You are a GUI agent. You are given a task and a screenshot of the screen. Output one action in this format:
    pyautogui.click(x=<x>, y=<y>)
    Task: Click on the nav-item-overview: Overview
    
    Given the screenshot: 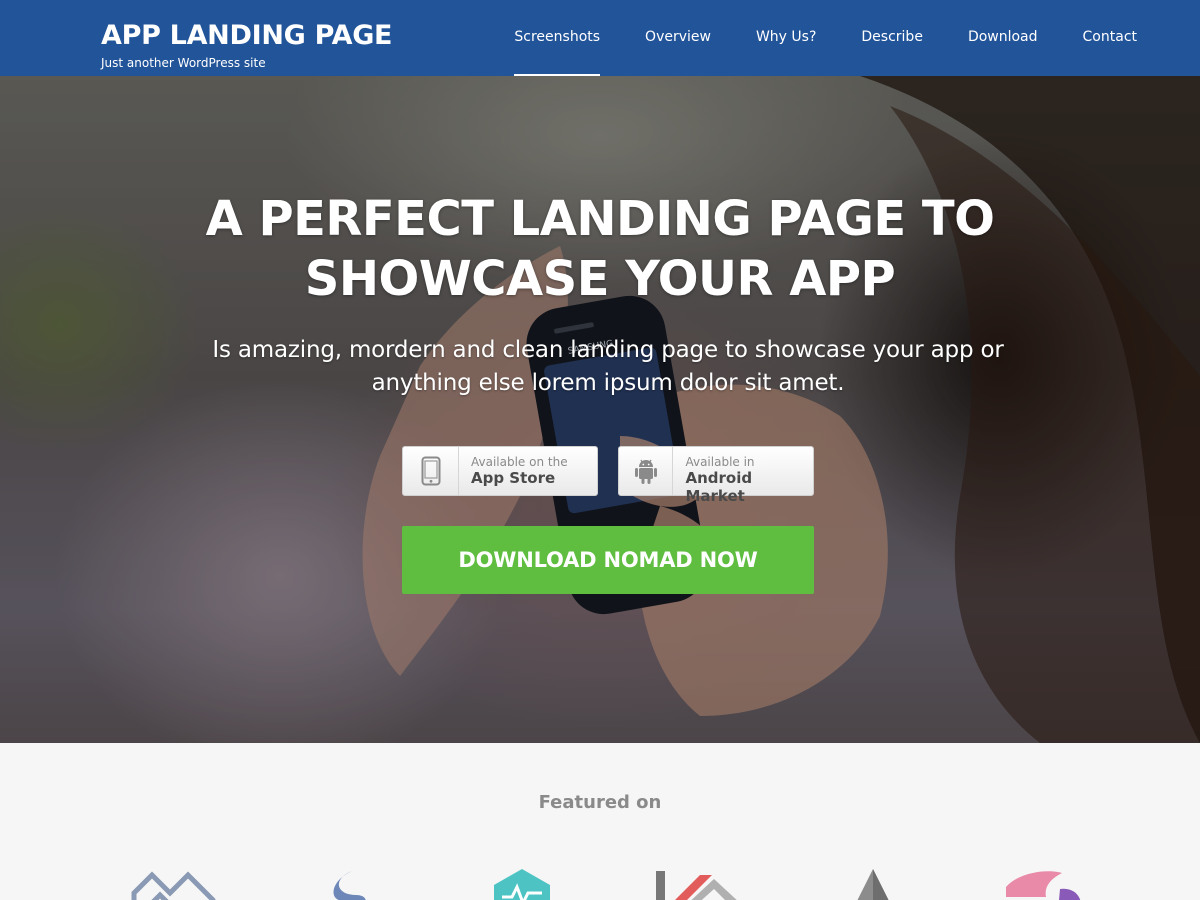 What is the action you would take?
    pyautogui.click(x=678, y=38)
    